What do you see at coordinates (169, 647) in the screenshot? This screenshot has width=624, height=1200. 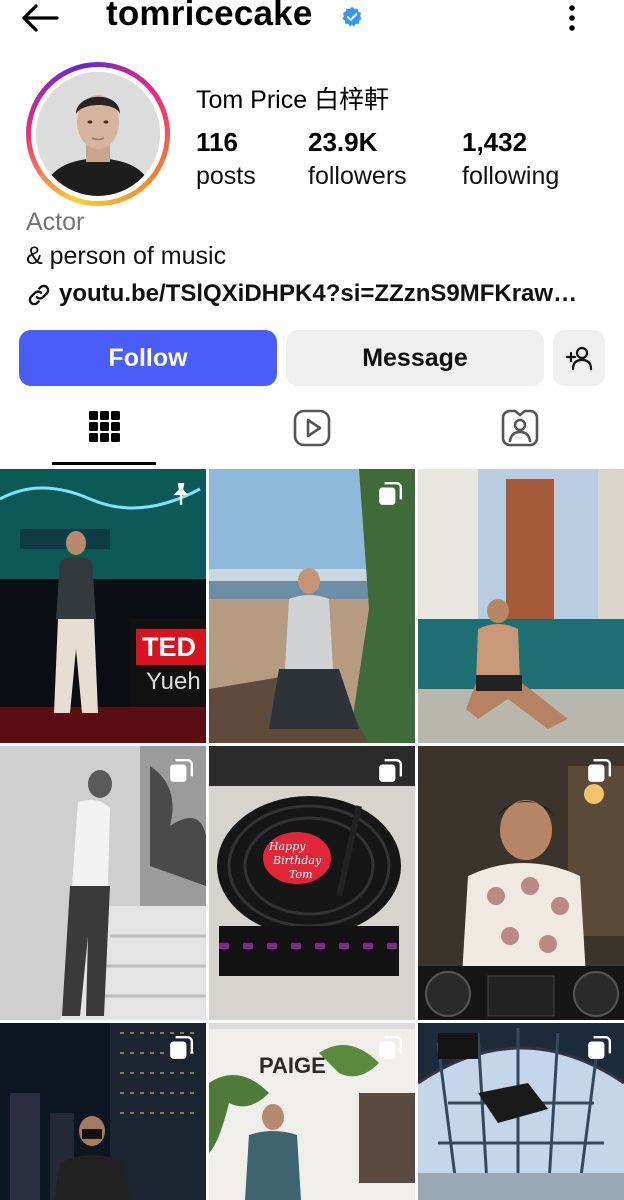 I see `ted-sign-text: TED` at bounding box center [169, 647].